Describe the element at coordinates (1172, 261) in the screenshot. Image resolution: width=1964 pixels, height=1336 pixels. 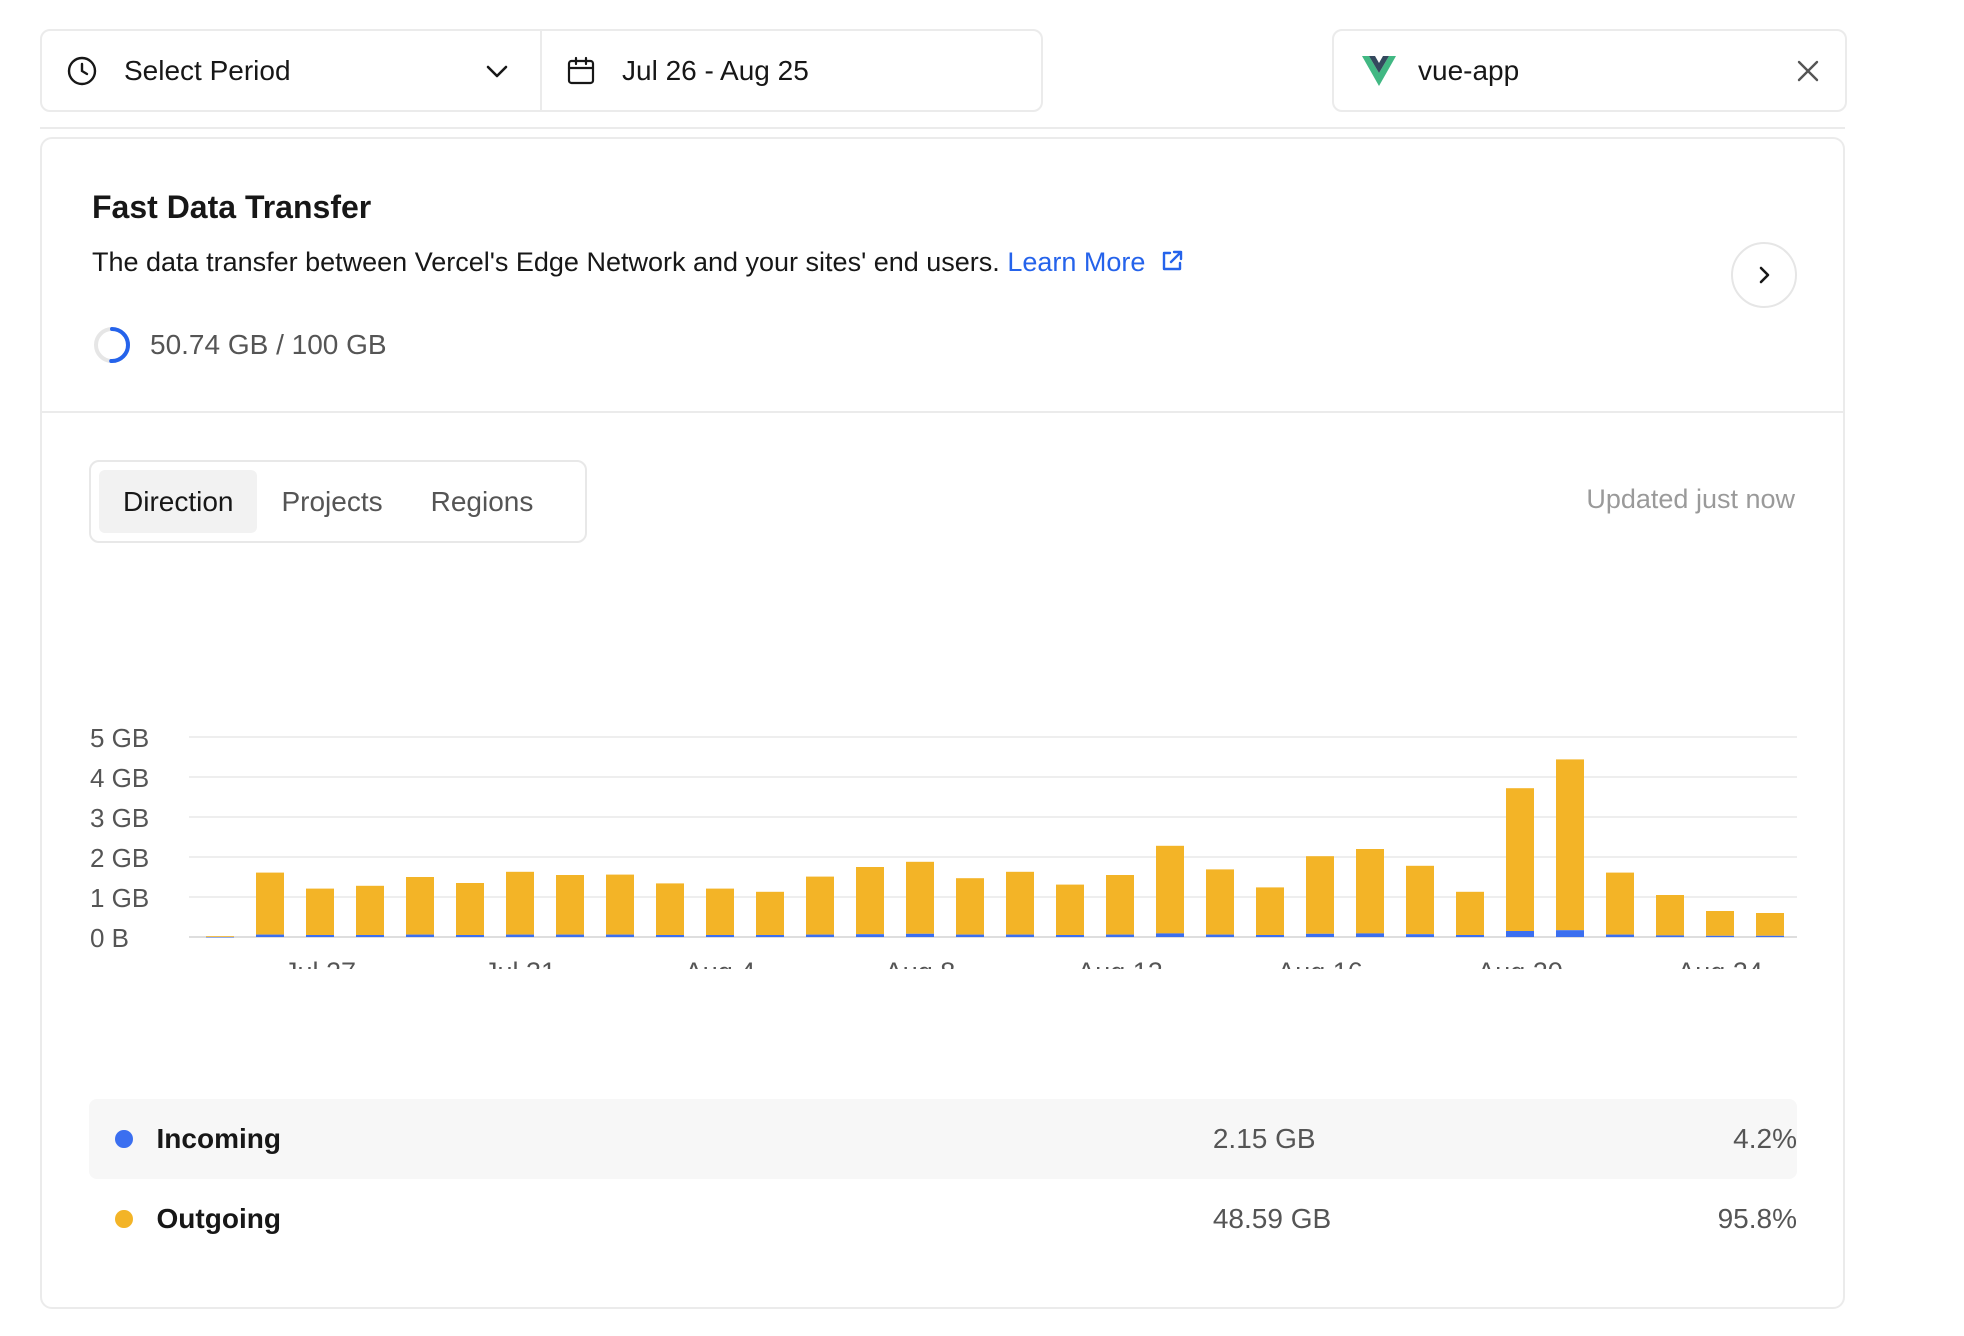
I see `external-link-icon` at that location.